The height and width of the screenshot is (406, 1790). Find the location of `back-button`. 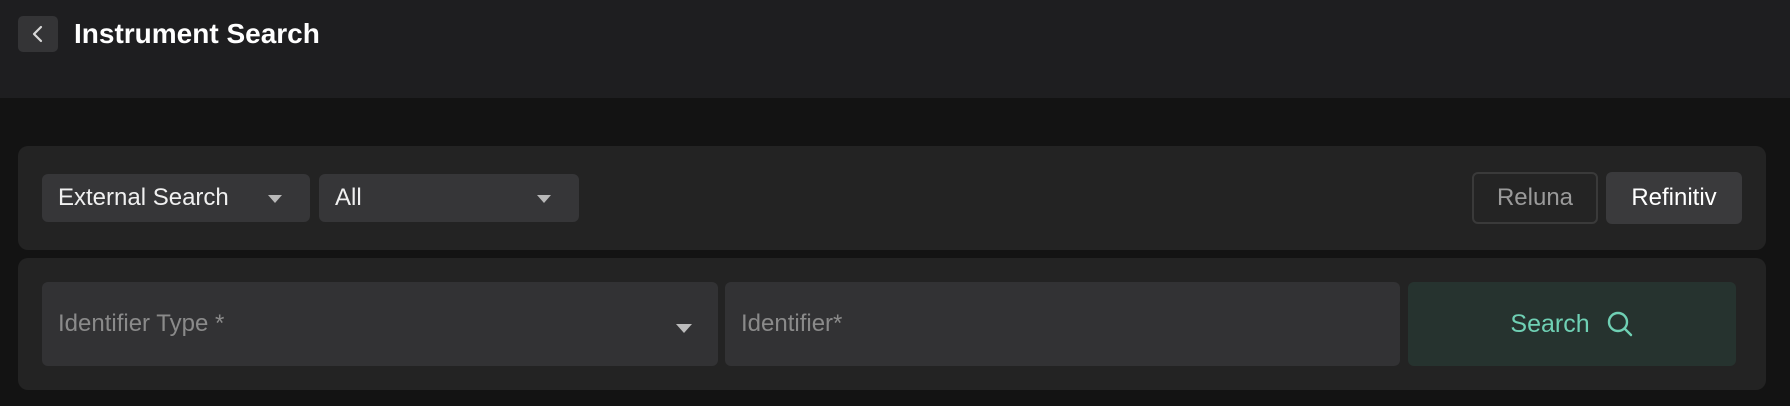

back-button is located at coordinates (38, 34).